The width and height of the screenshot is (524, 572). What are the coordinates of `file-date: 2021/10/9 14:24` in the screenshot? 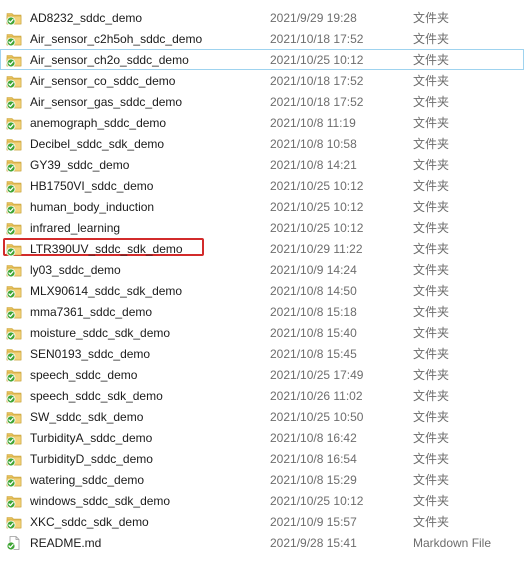 It's located at (313, 270).